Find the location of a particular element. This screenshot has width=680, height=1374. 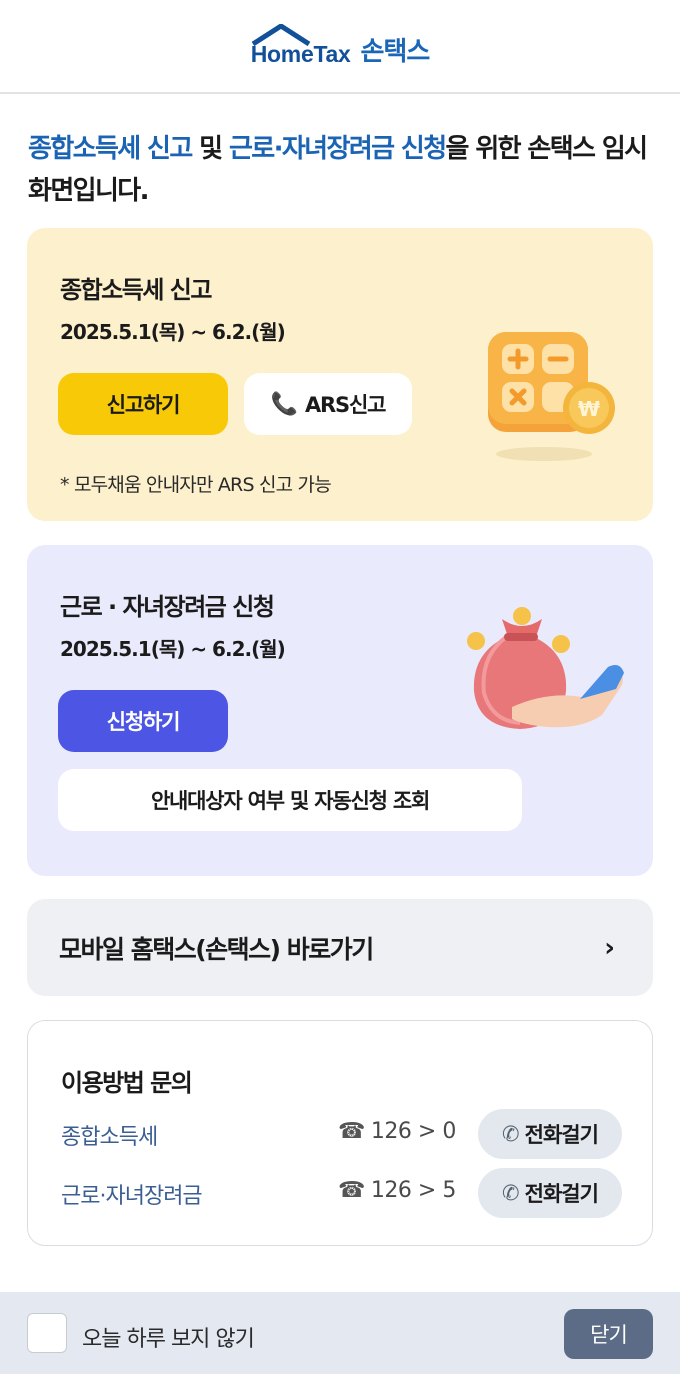

house-roof-icon is located at coordinates (281, 35).